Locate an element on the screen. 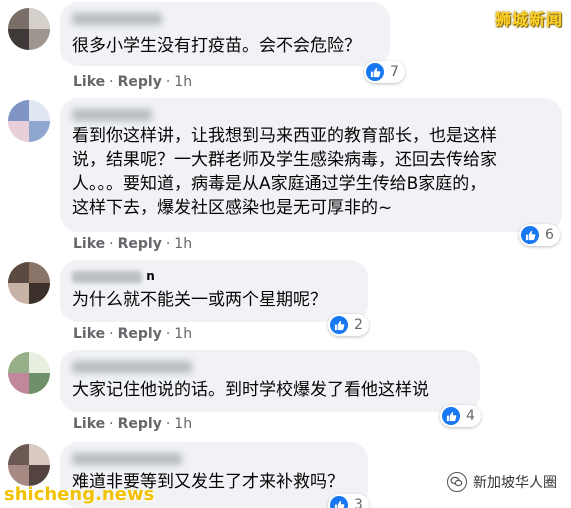  reaction-count: 7 is located at coordinates (384, 72).